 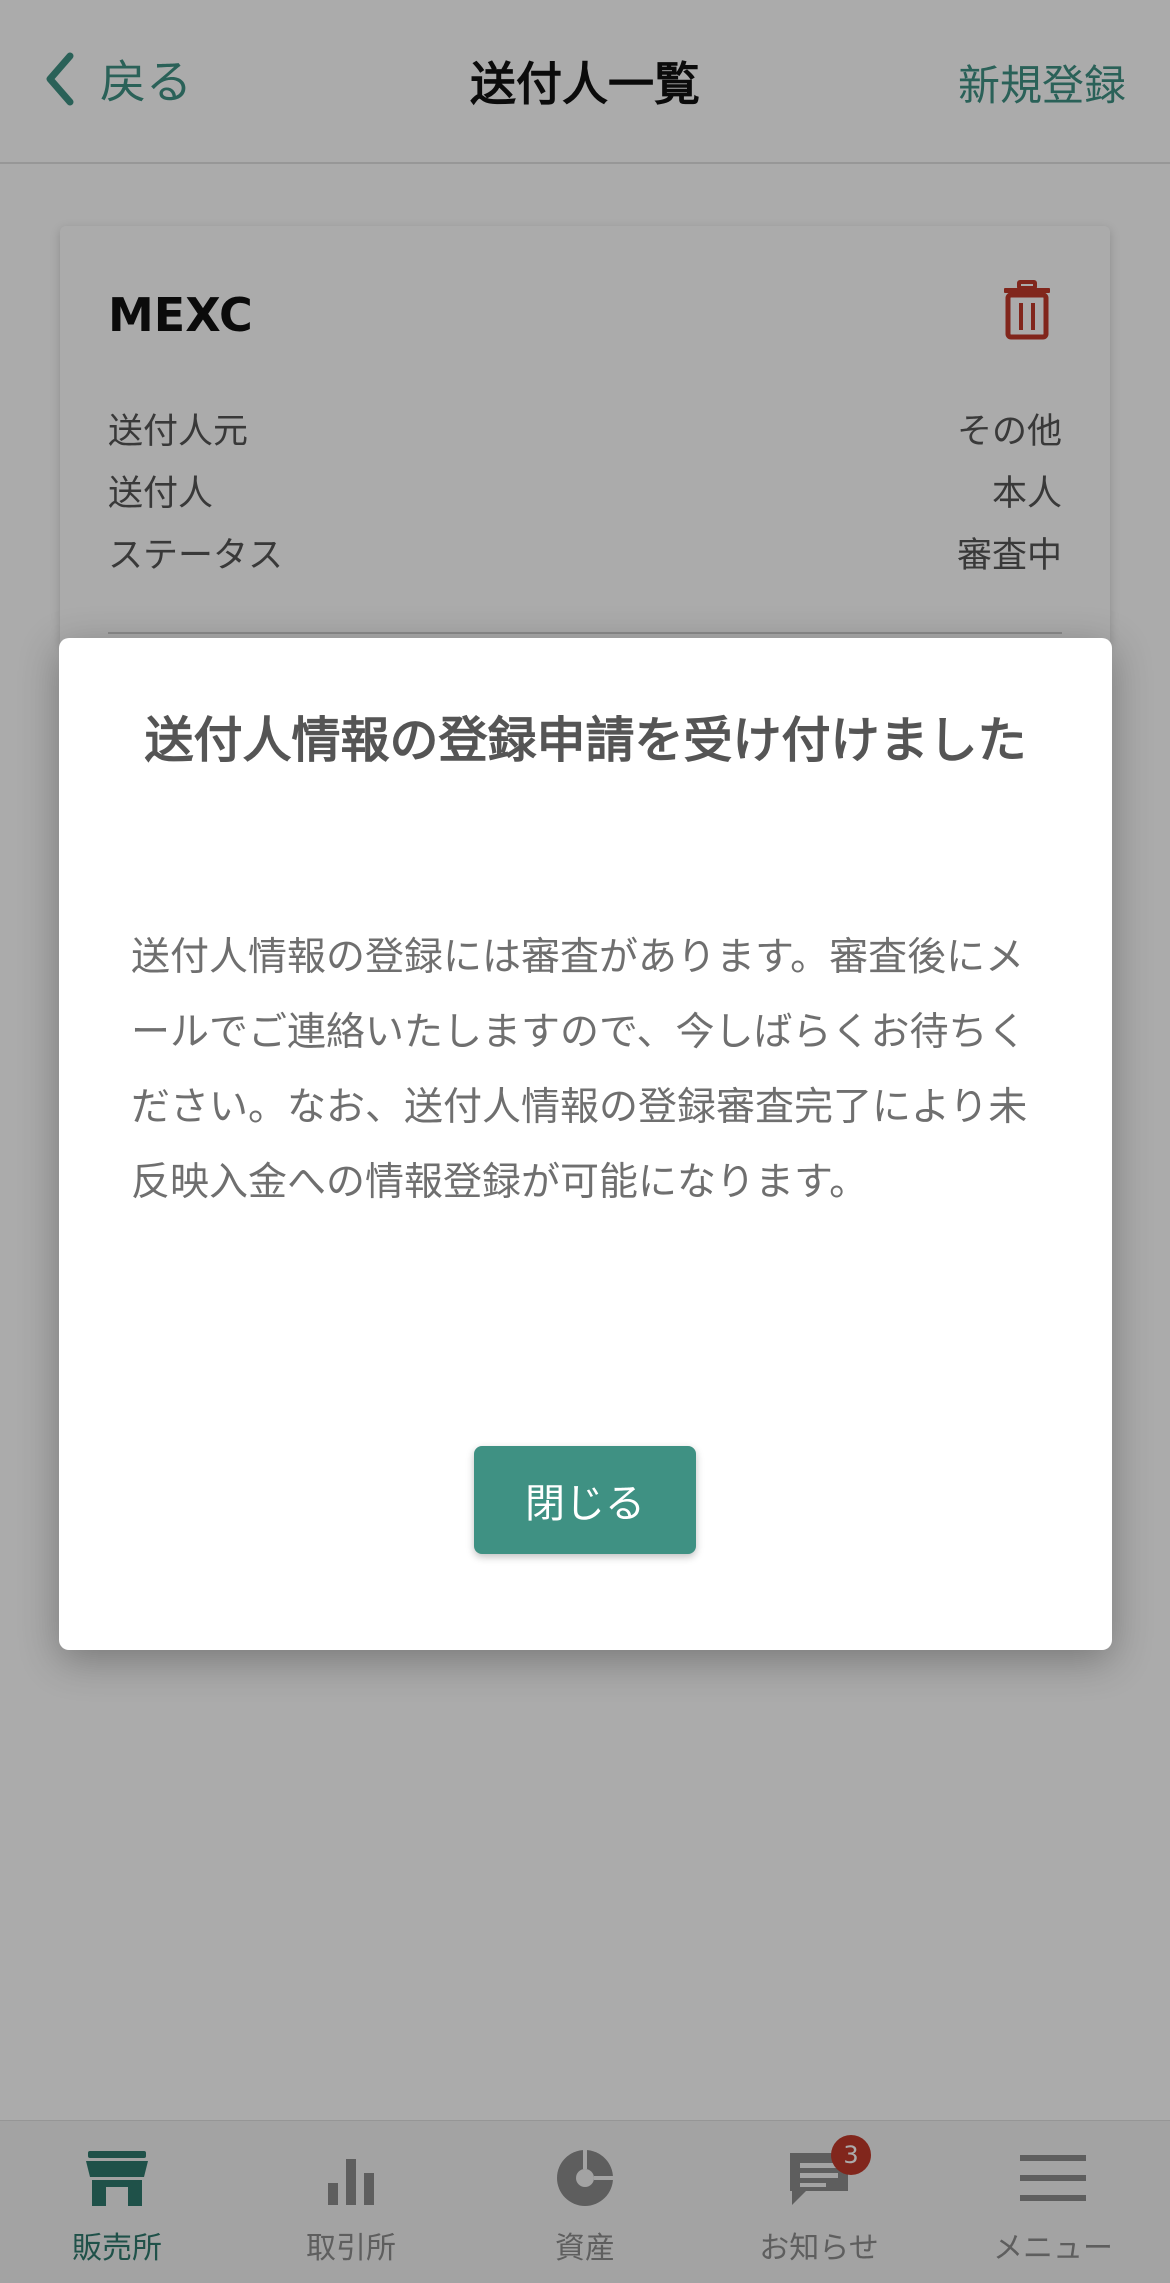 What do you see at coordinates (585, 1500) in the screenshot?
I see `close-button: 閉じる` at bounding box center [585, 1500].